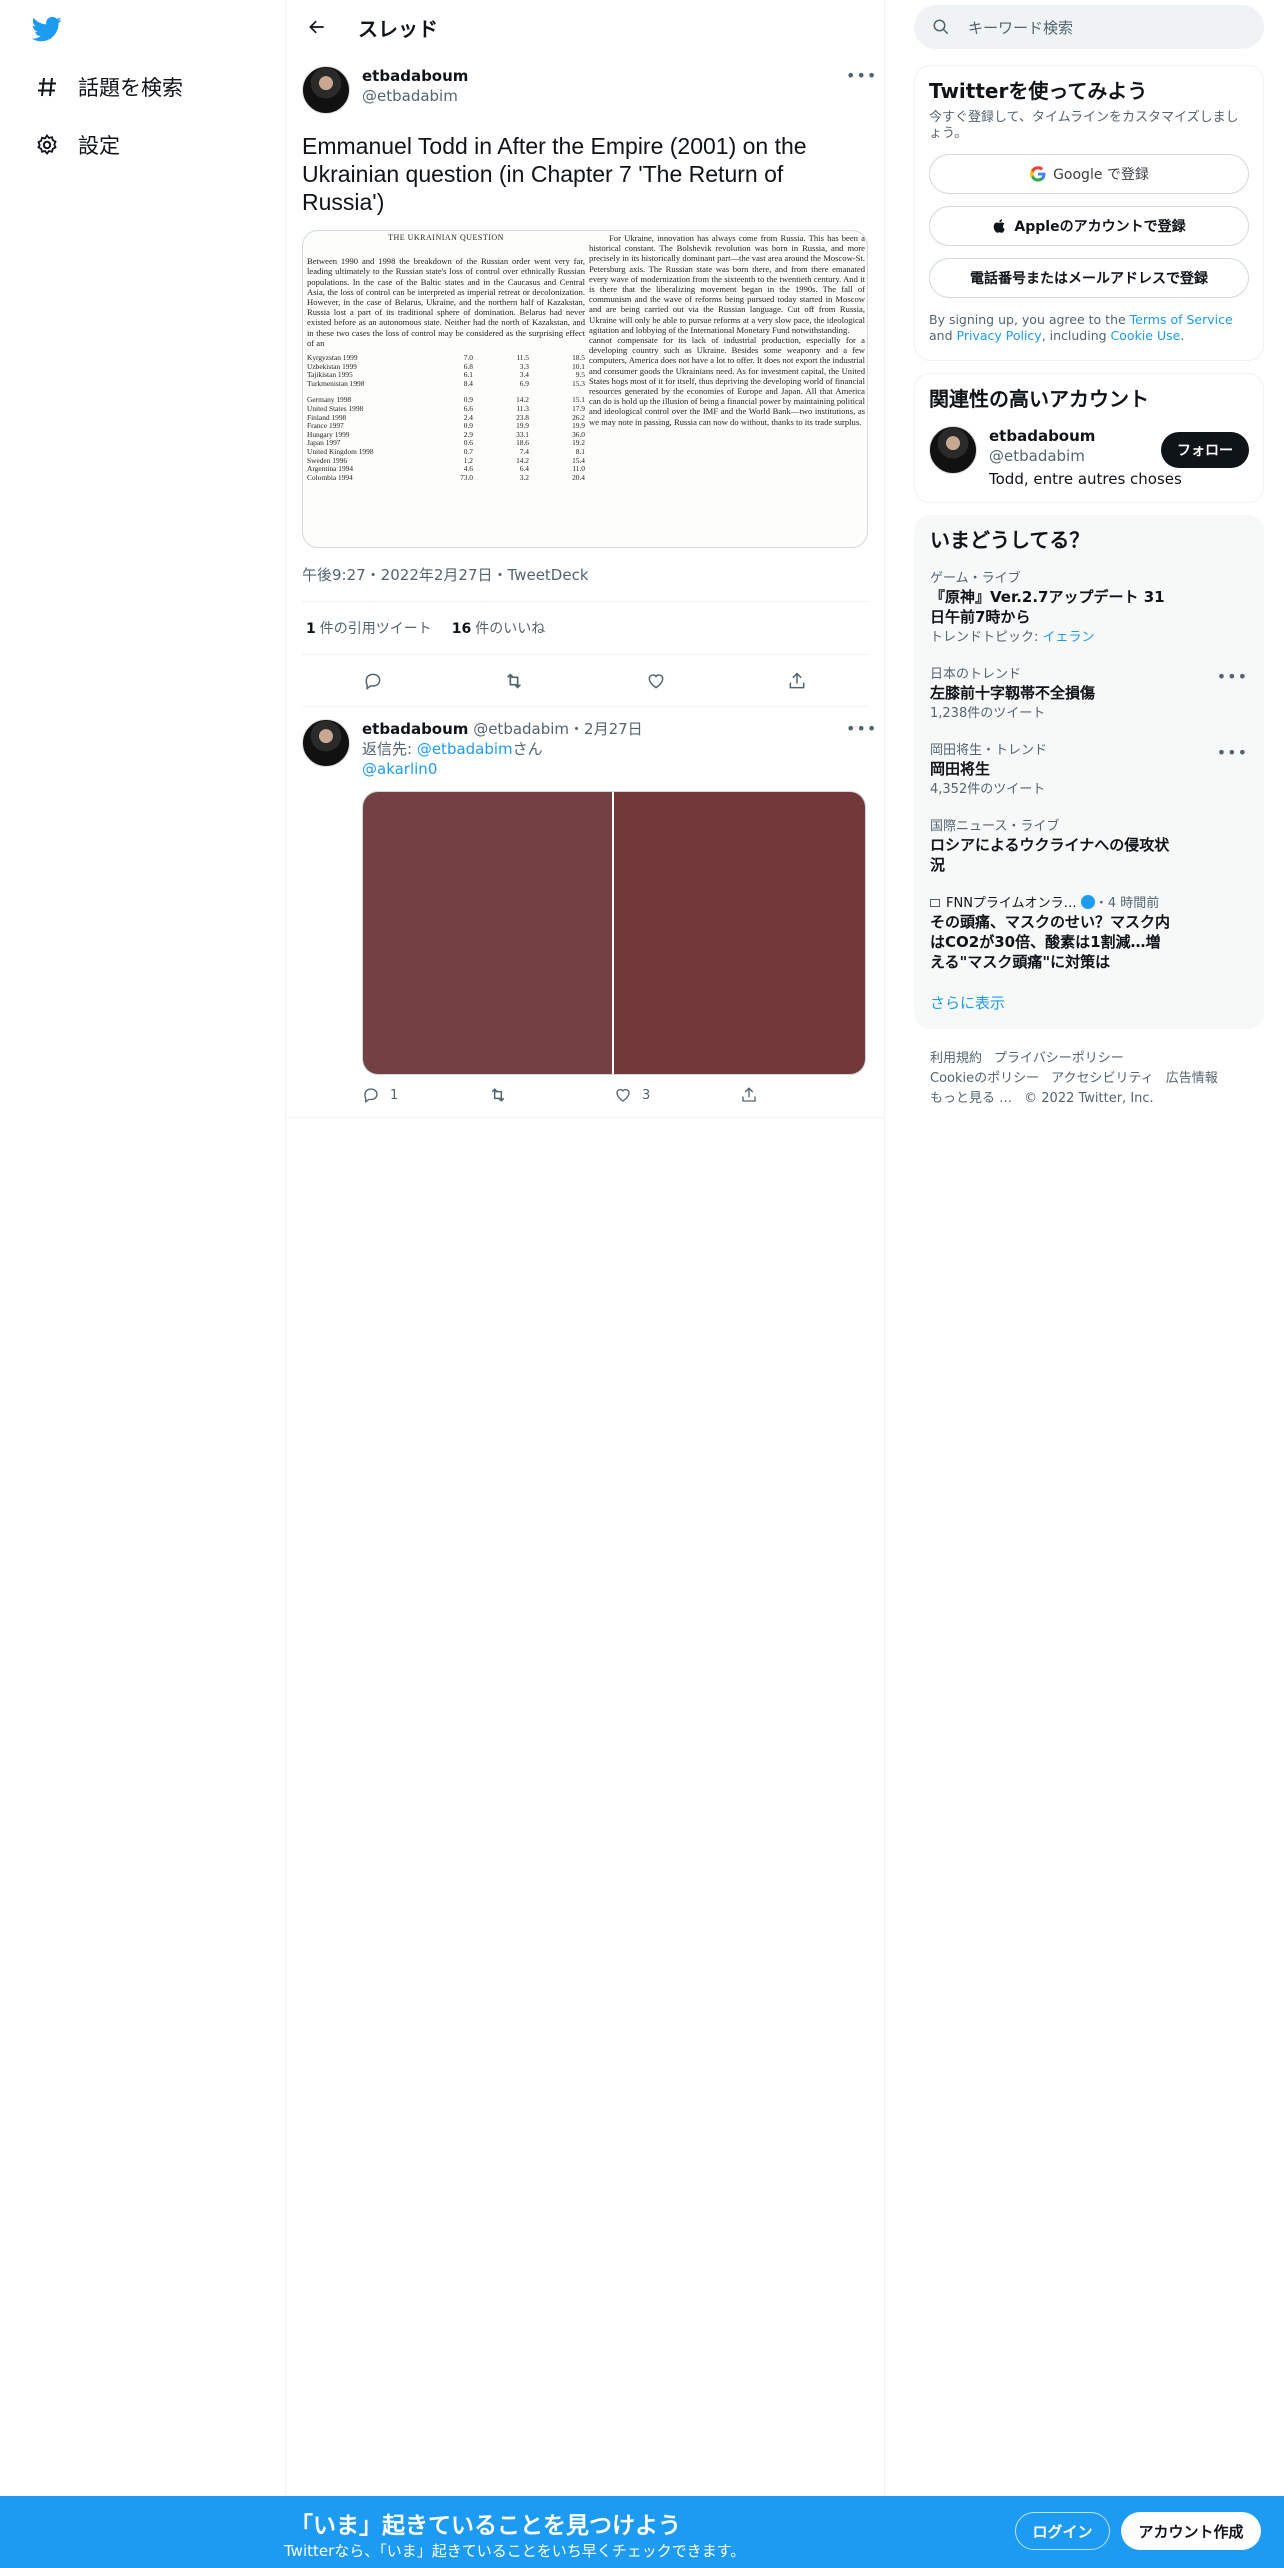 The height and width of the screenshot is (2568, 1284). I want to click on search-input: キーワード検索, so click(1089, 27).